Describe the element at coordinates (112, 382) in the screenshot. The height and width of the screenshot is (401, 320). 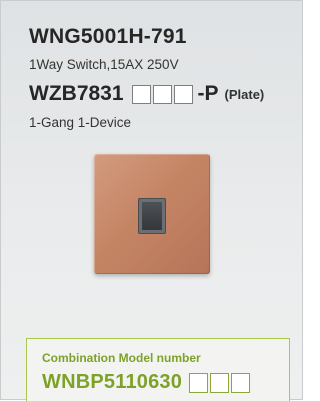
I see `combination-model-prefix: WNBP5110630` at that location.